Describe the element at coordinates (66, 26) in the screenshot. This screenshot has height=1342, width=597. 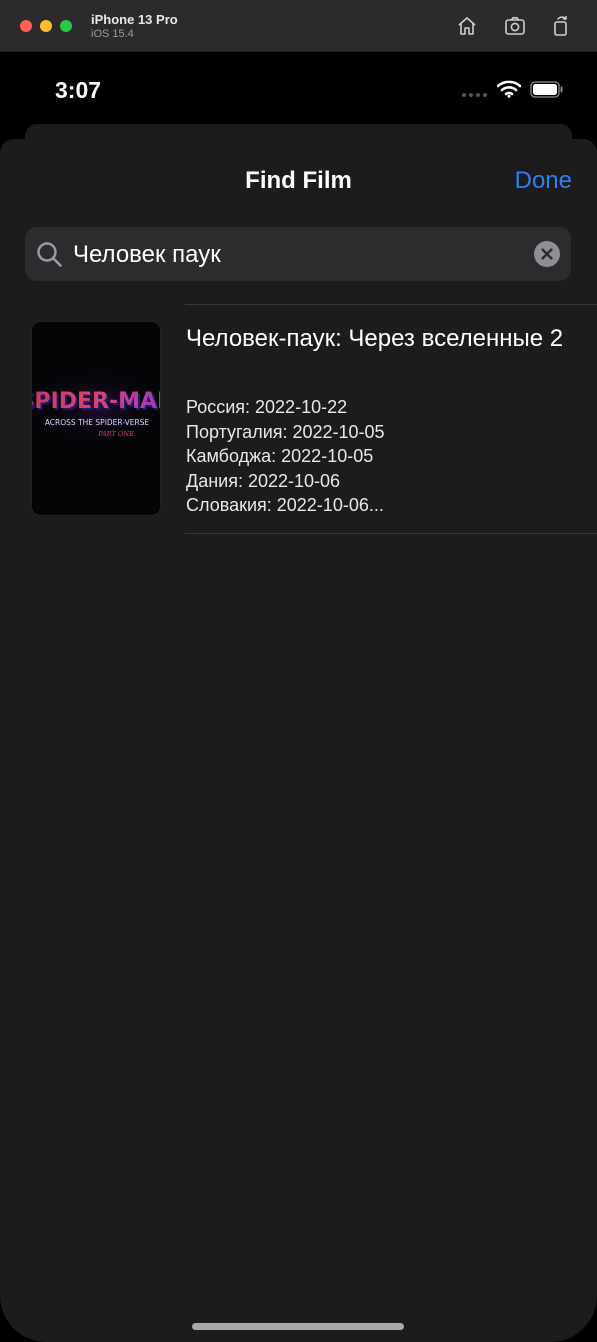
I see `zoom-window-button` at that location.